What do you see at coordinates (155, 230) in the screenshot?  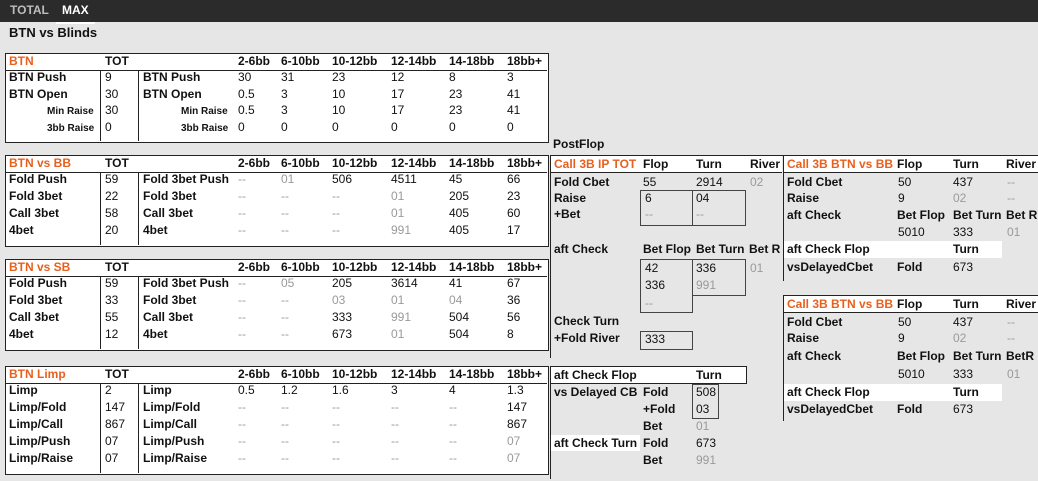 I see `vsbb-row-3-label2: 4bet` at bounding box center [155, 230].